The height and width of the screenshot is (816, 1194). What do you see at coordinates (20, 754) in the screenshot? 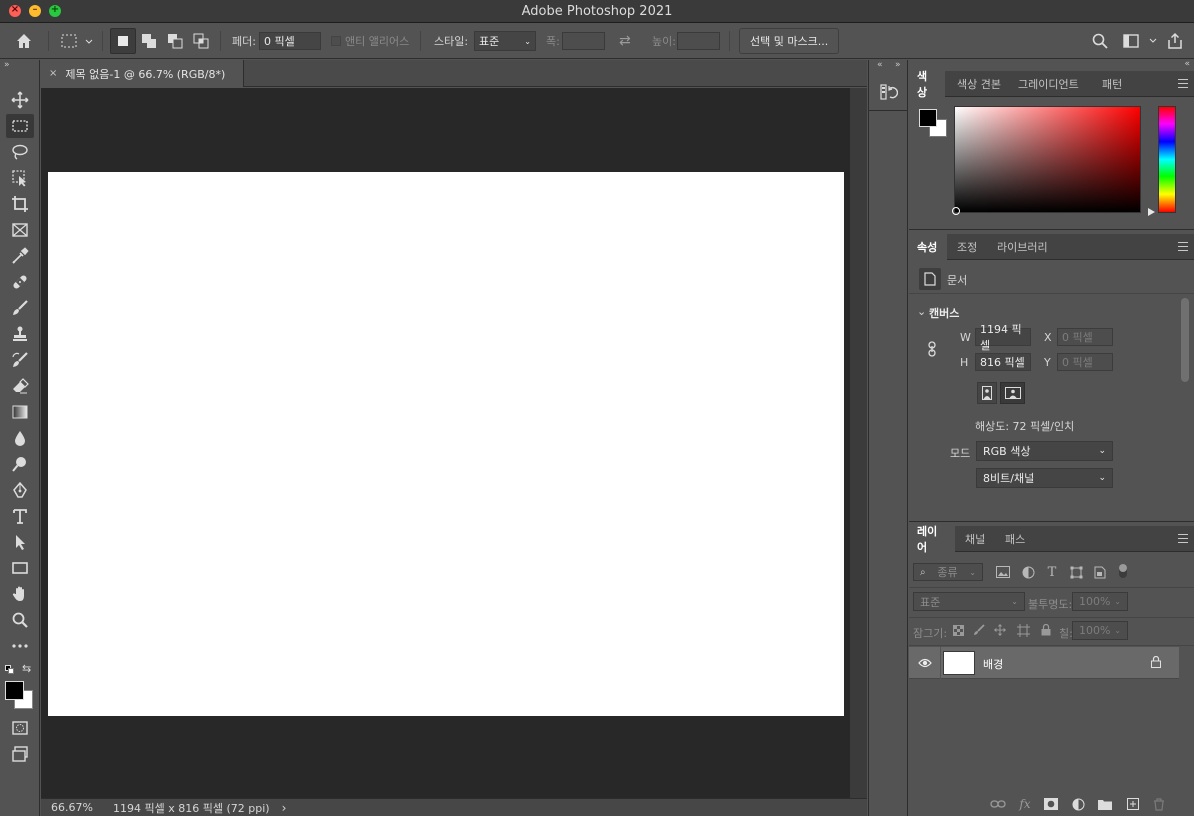
I see `screen-mode-button` at bounding box center [20, 754].